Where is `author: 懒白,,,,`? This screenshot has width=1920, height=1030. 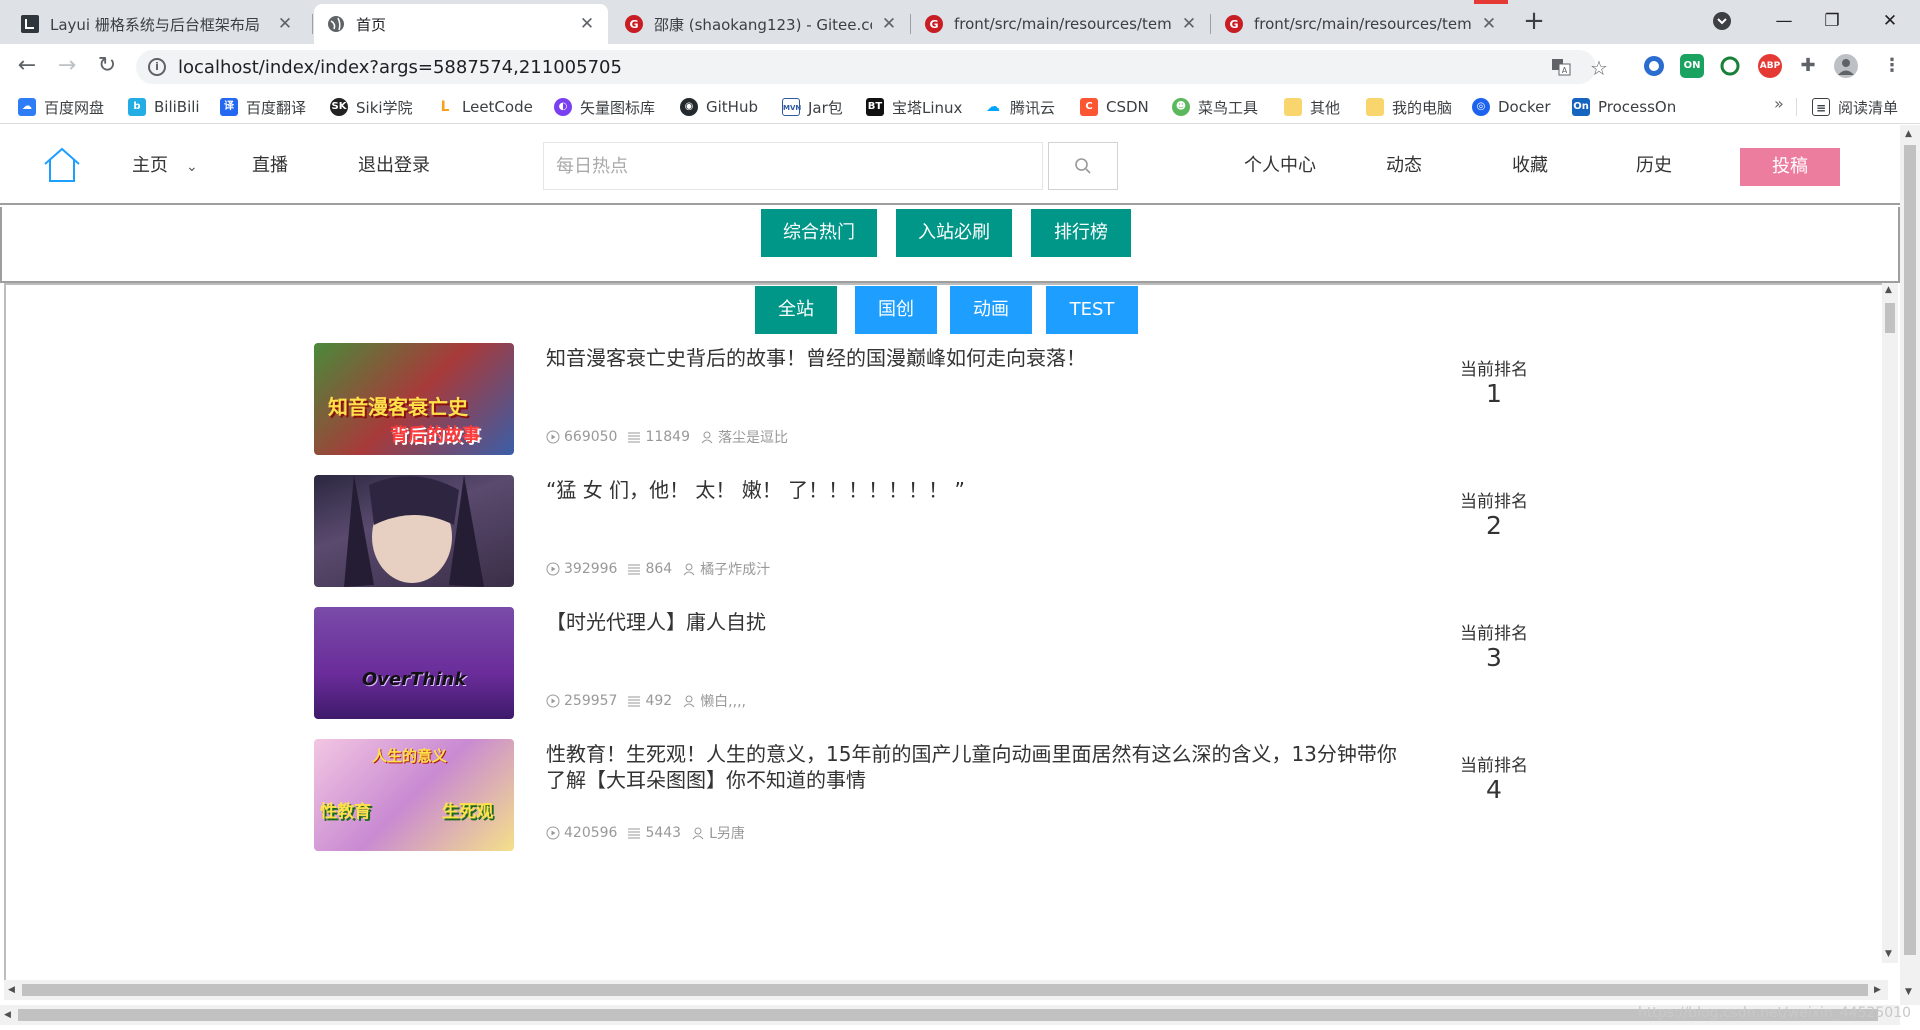 author: 懒白,,,, is located at coordinates (714, 701).